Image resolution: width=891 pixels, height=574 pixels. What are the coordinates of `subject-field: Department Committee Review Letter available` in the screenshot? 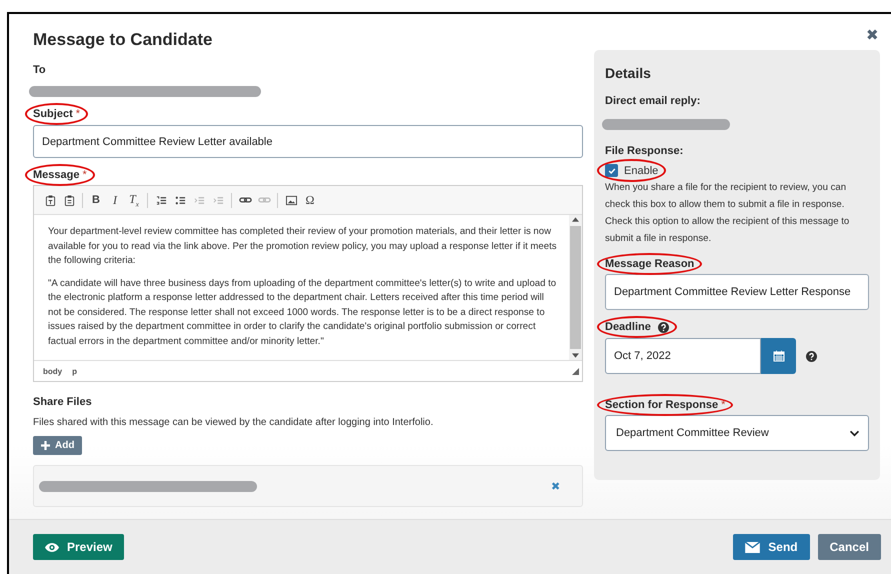 It's located at (308, 141).